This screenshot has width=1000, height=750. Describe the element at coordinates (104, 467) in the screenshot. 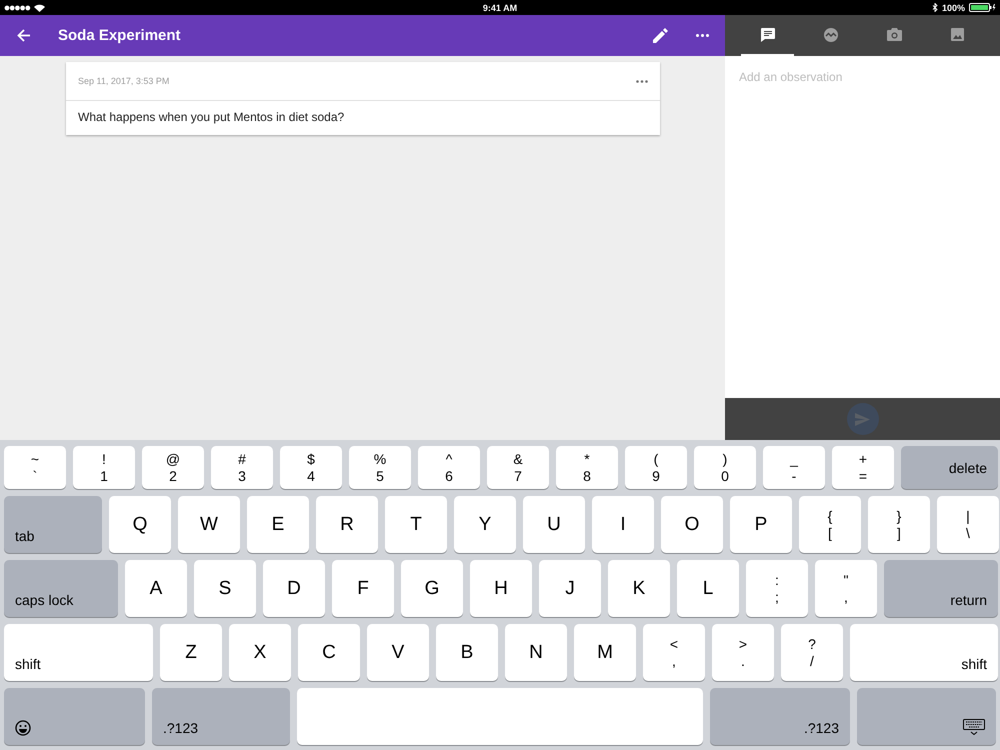

I see `symbol-key: ! 1` at that location.